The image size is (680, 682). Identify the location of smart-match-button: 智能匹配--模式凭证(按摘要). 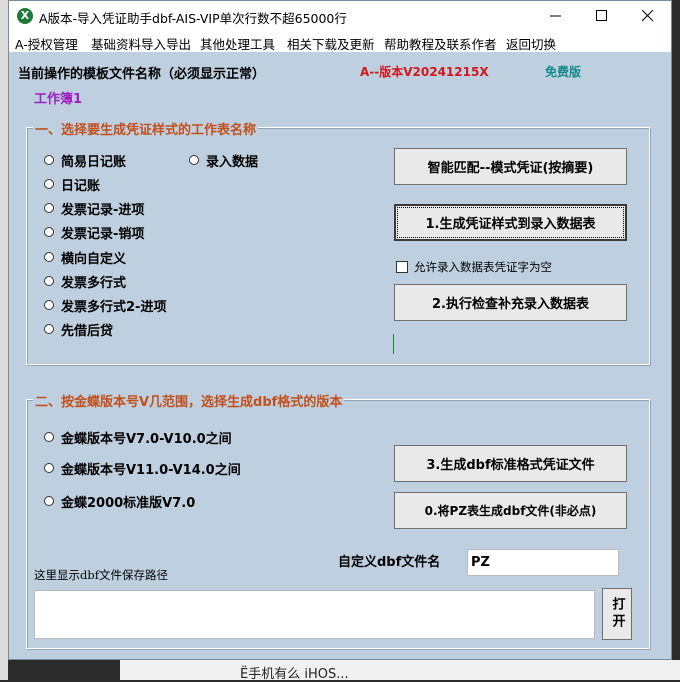
(510, 166).